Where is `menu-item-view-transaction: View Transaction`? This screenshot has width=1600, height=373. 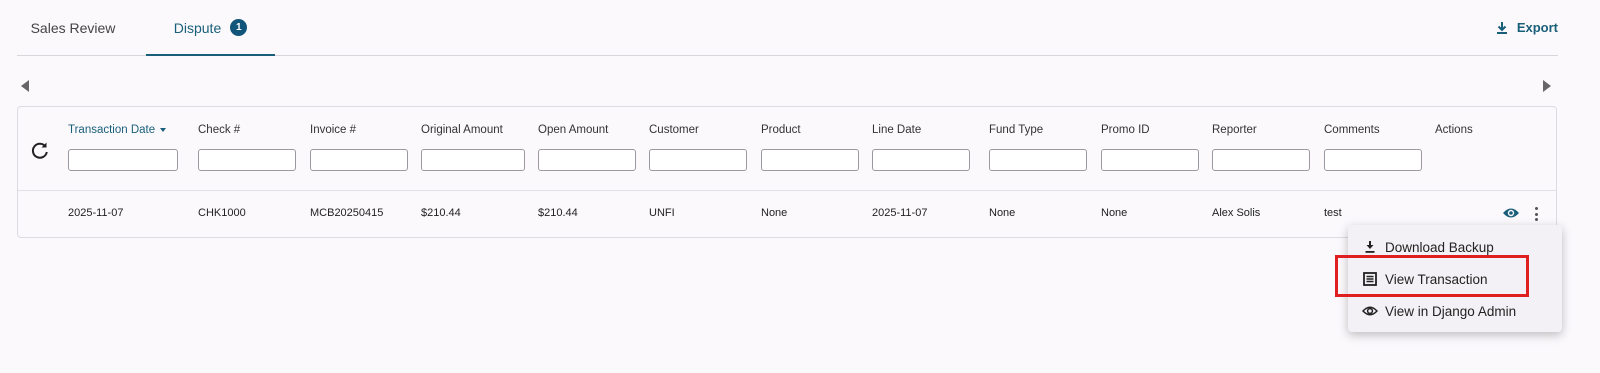 menu-item-view-transaction: View Transaction is located at coordinates (1455, 279).